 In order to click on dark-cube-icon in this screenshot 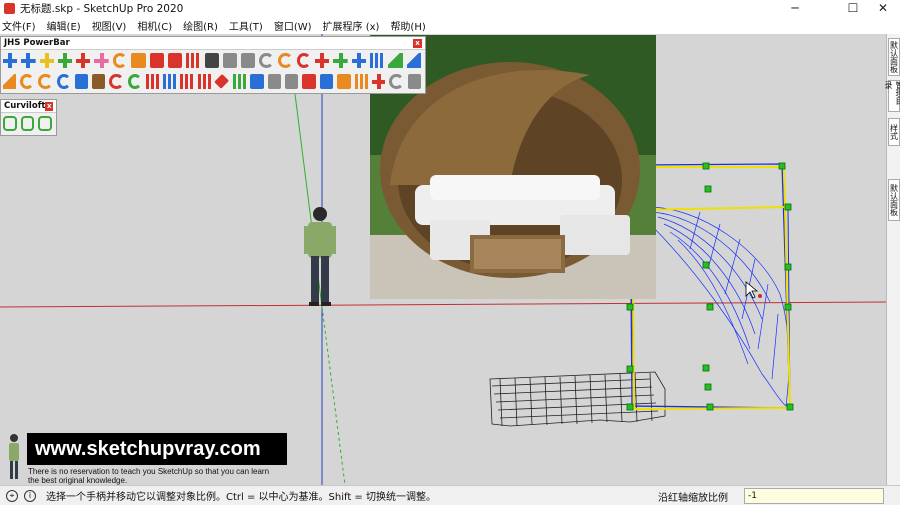, I will do `click(211, 60)`.